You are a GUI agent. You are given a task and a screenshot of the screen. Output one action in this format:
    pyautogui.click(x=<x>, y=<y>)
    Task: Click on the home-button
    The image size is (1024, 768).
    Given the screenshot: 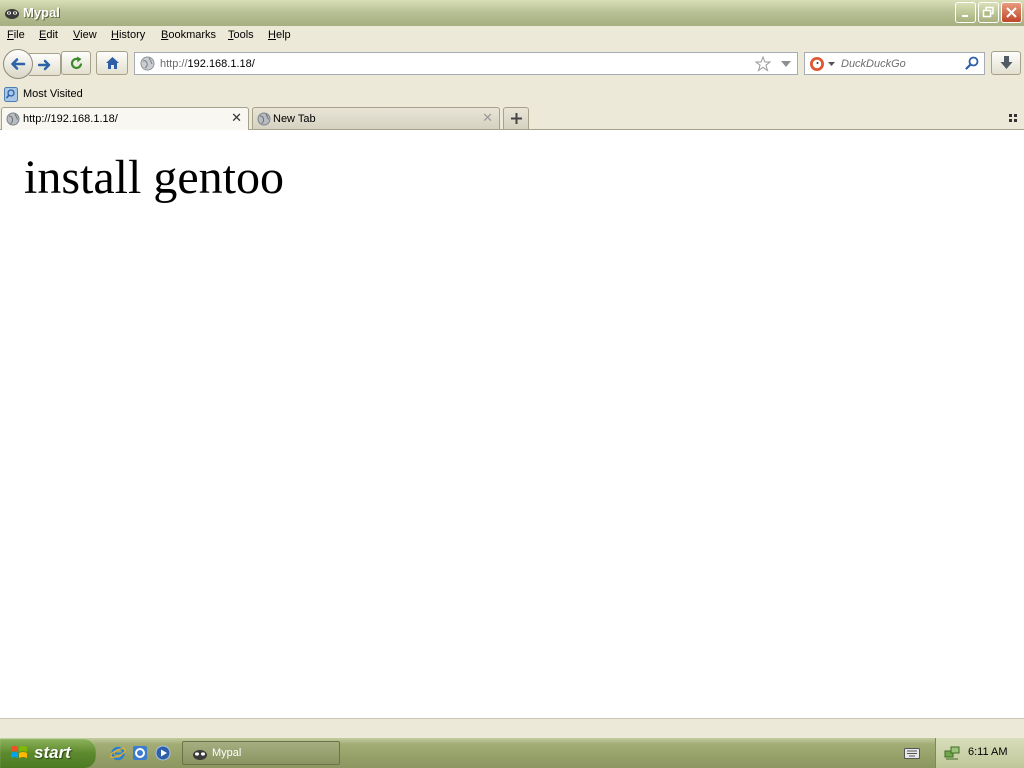 What is the action you would take?
    pyautogui.click(x=112, y=63)
    